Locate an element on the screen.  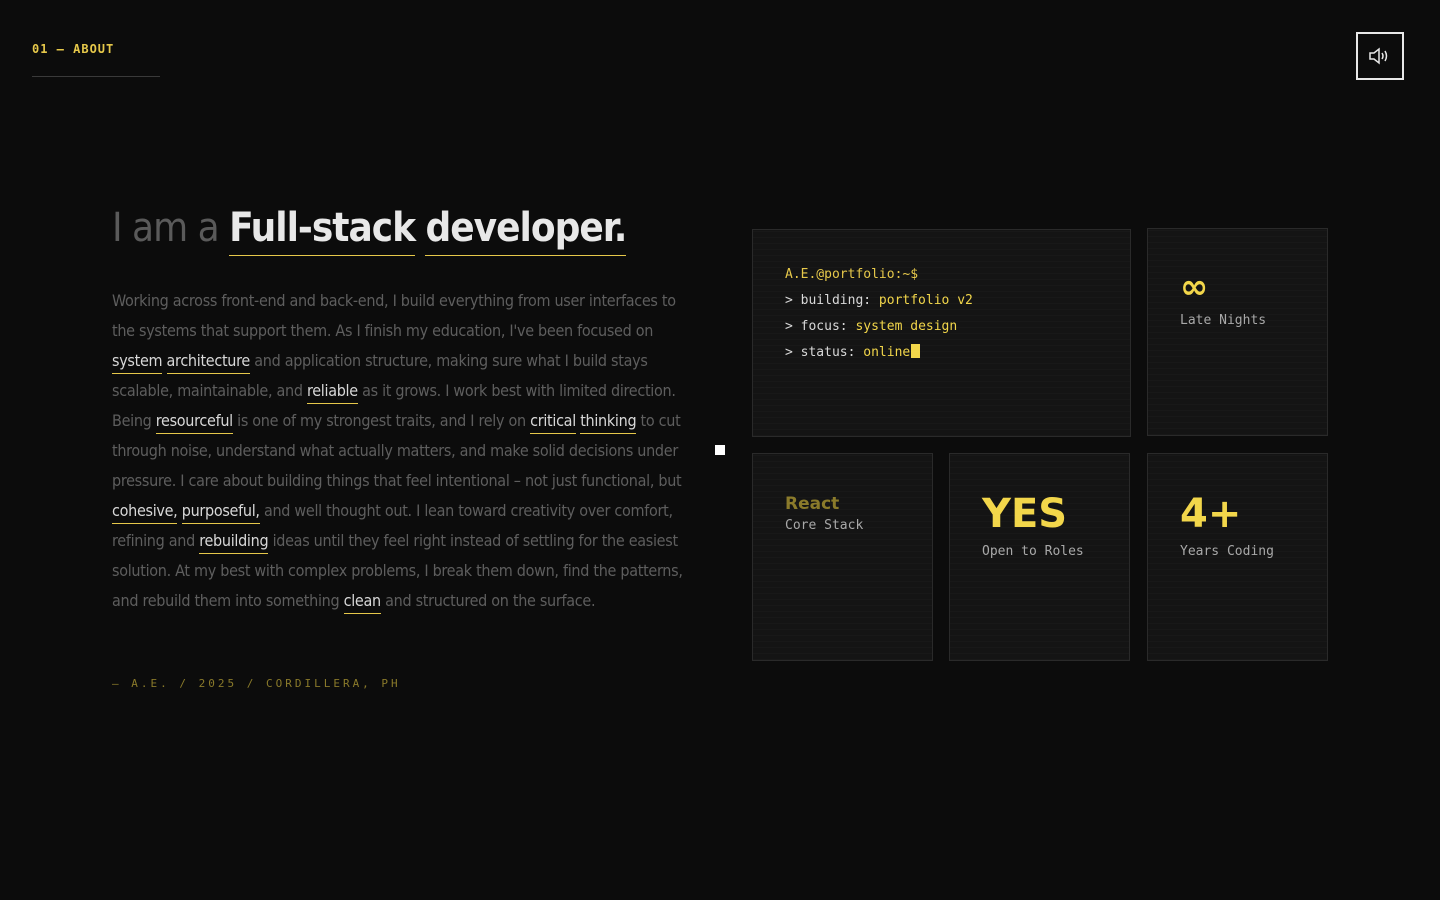
terminal-cursor is located at coordinates (916, 351).